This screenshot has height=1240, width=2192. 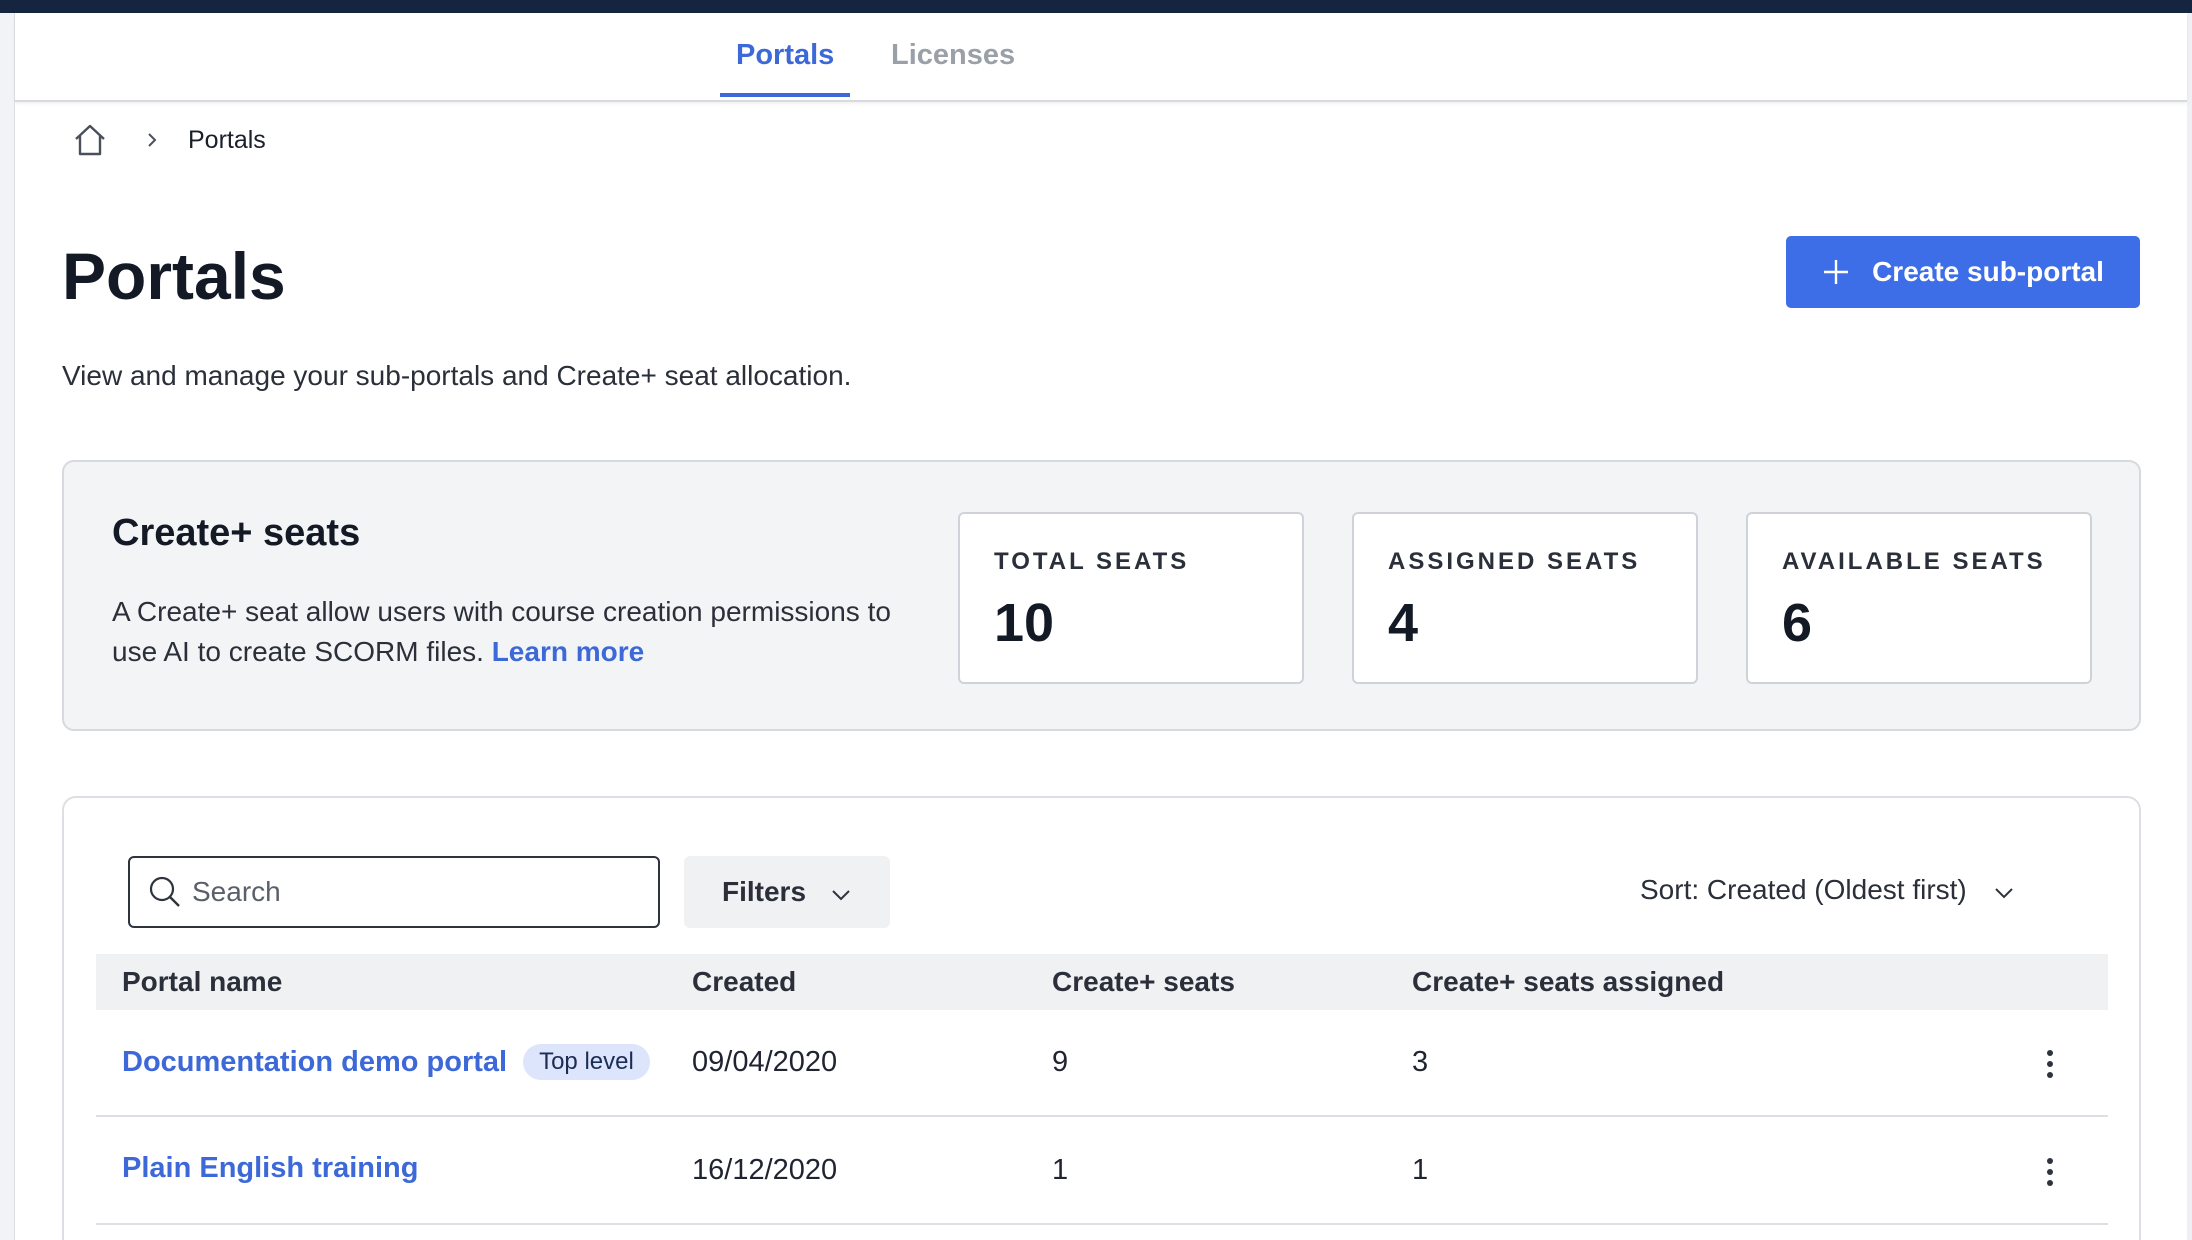 I want to click on portal-name-cell: Documentation demo portal Top level, so click(x=386, y=1062).